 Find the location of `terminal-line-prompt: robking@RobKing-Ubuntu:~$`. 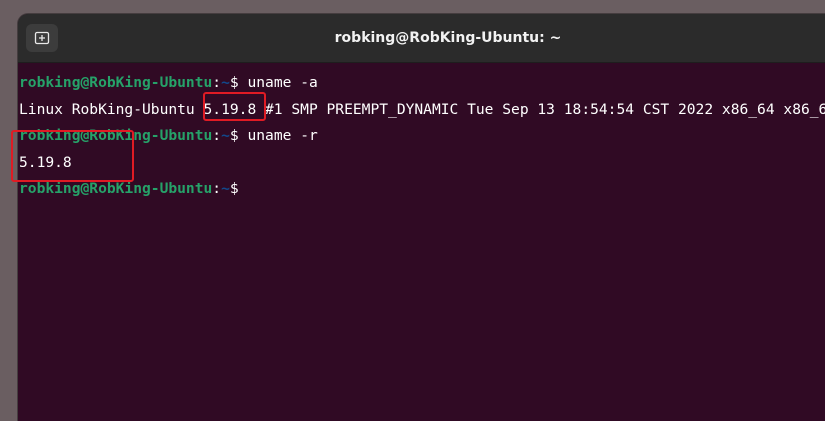

terminal-line-prompt: robking@RobKing-Ubuntu:~$ is located at coordinates (422, 189).